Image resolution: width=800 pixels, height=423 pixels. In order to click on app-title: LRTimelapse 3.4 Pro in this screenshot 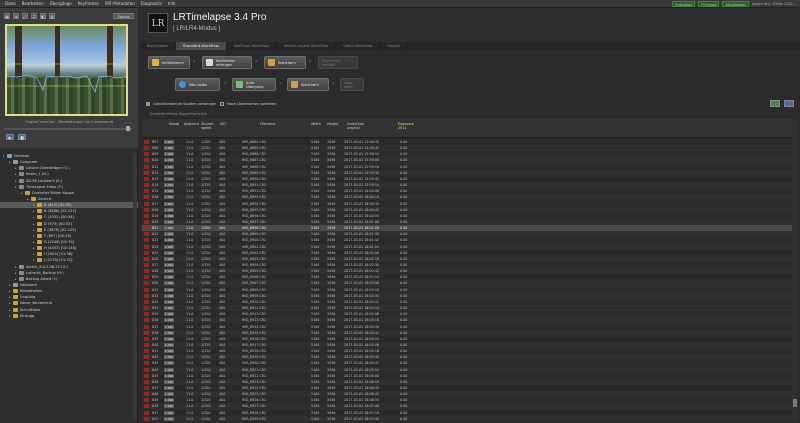, I will do `click(220, 17)`.